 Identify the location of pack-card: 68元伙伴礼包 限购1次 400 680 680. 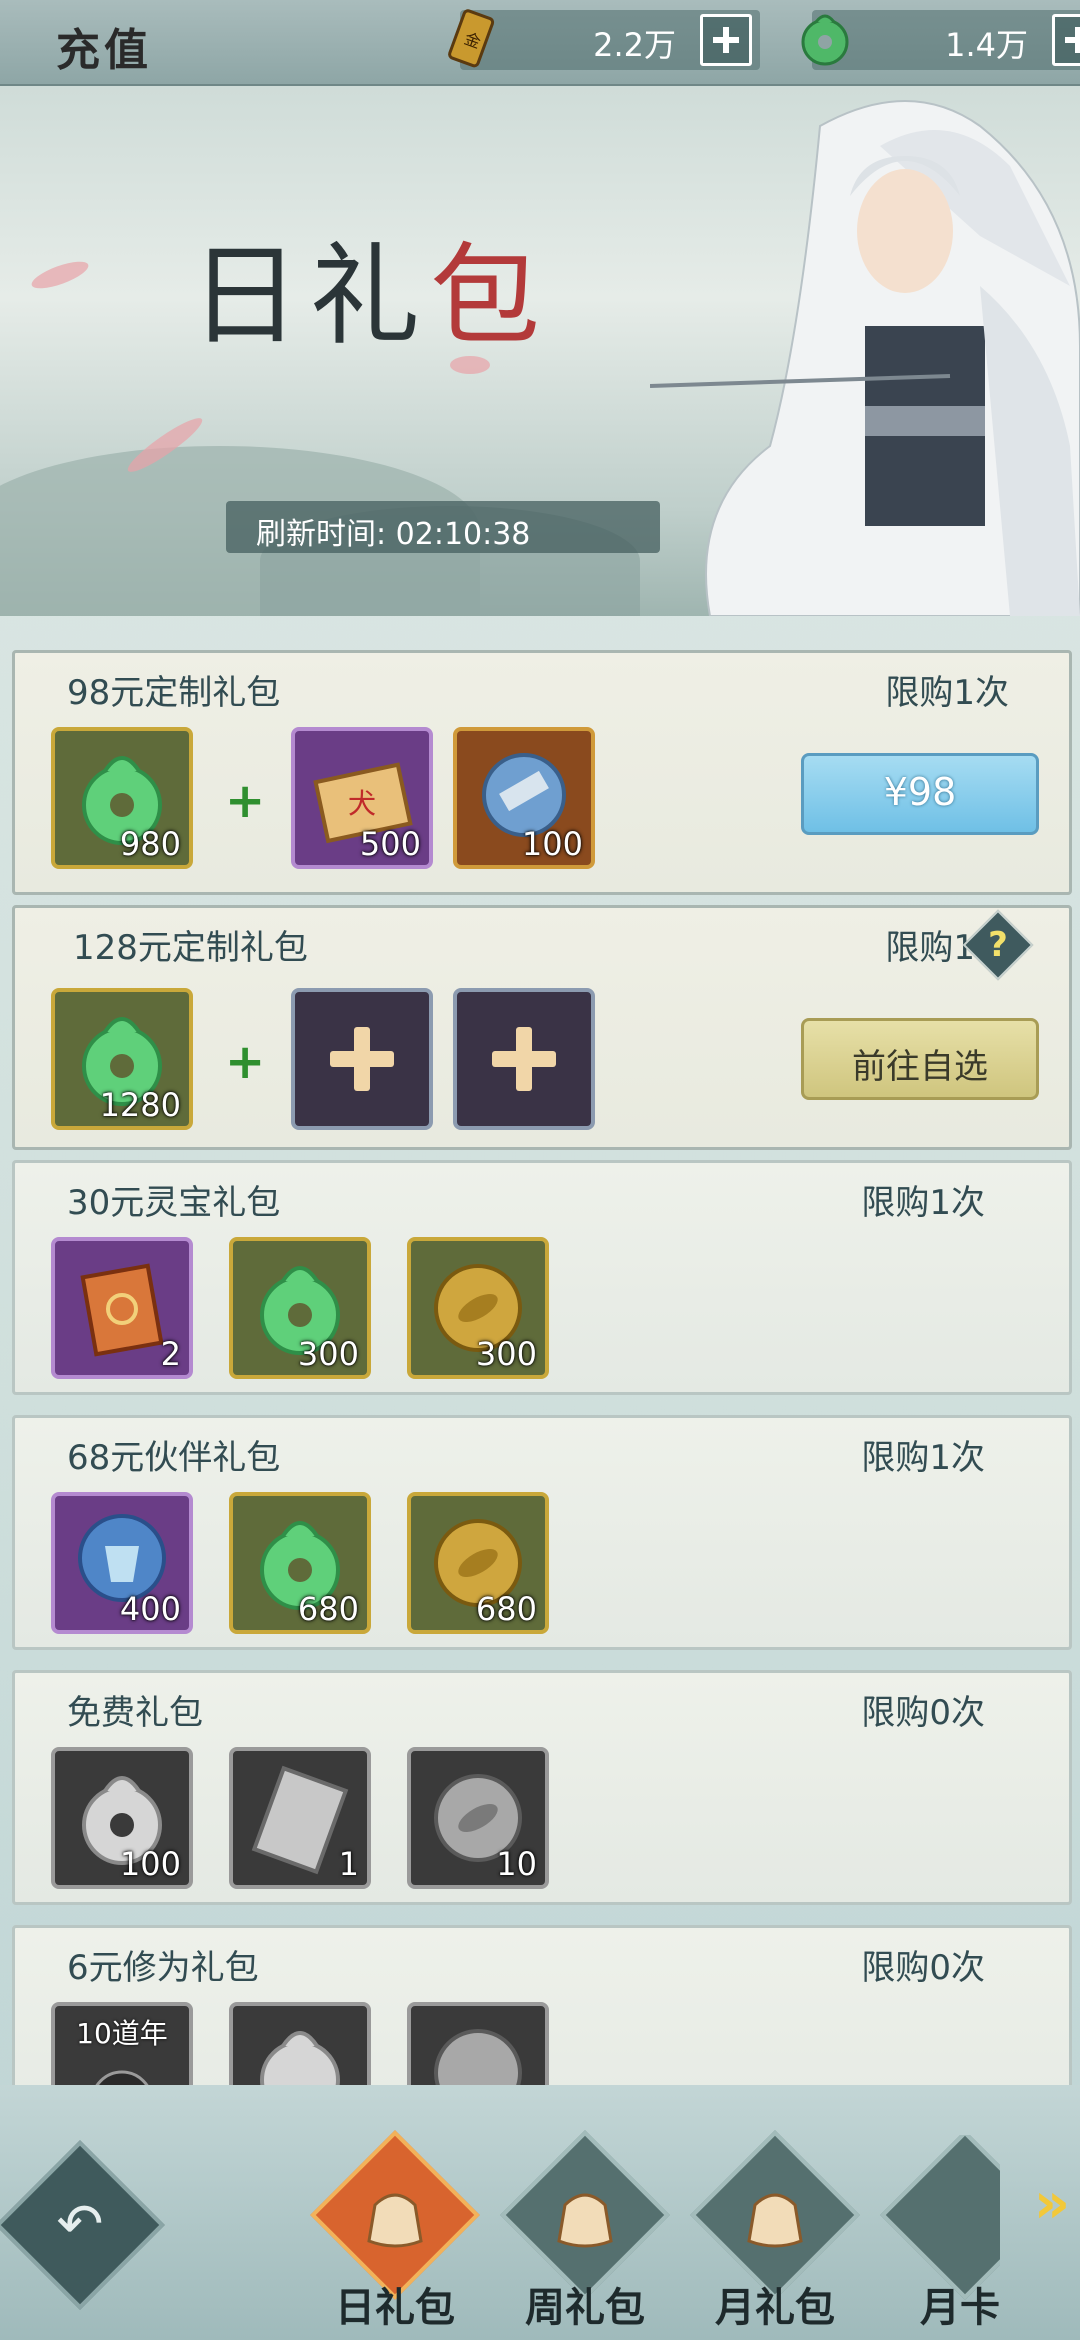
(542, 1532).